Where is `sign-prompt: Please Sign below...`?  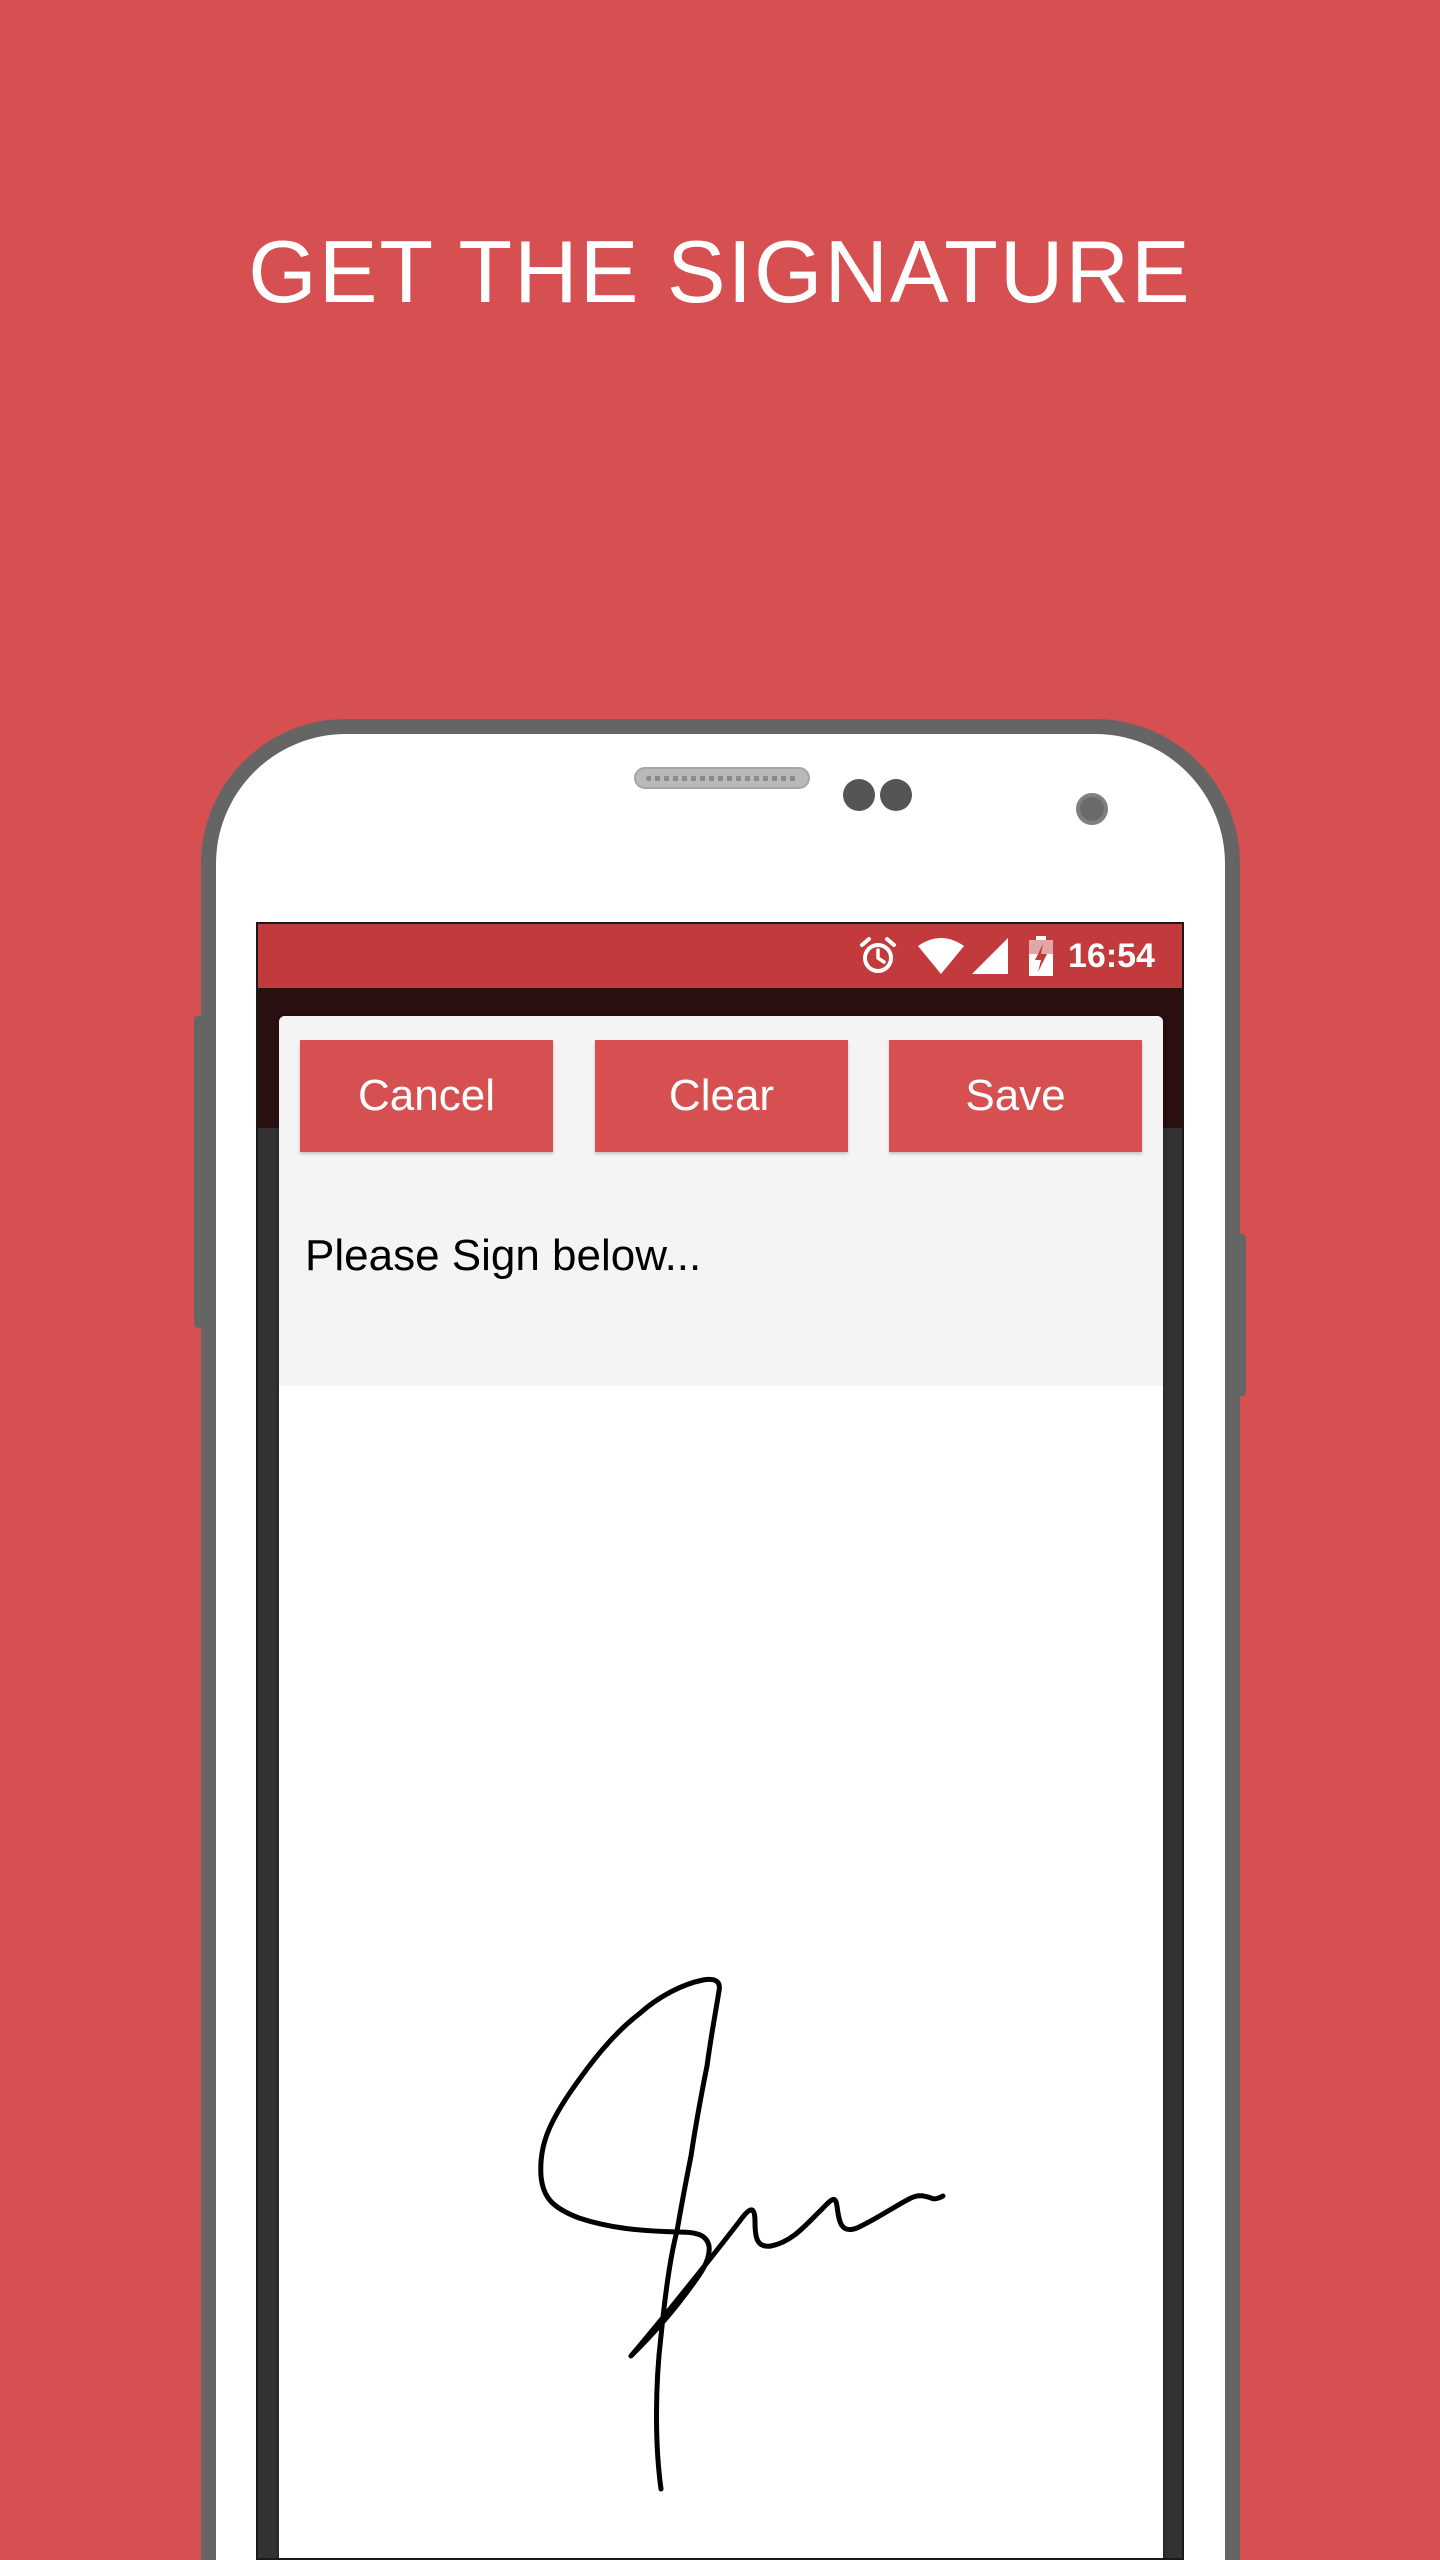
sign-prompt: Please Sign below... is located at coordinates (503, 1255).